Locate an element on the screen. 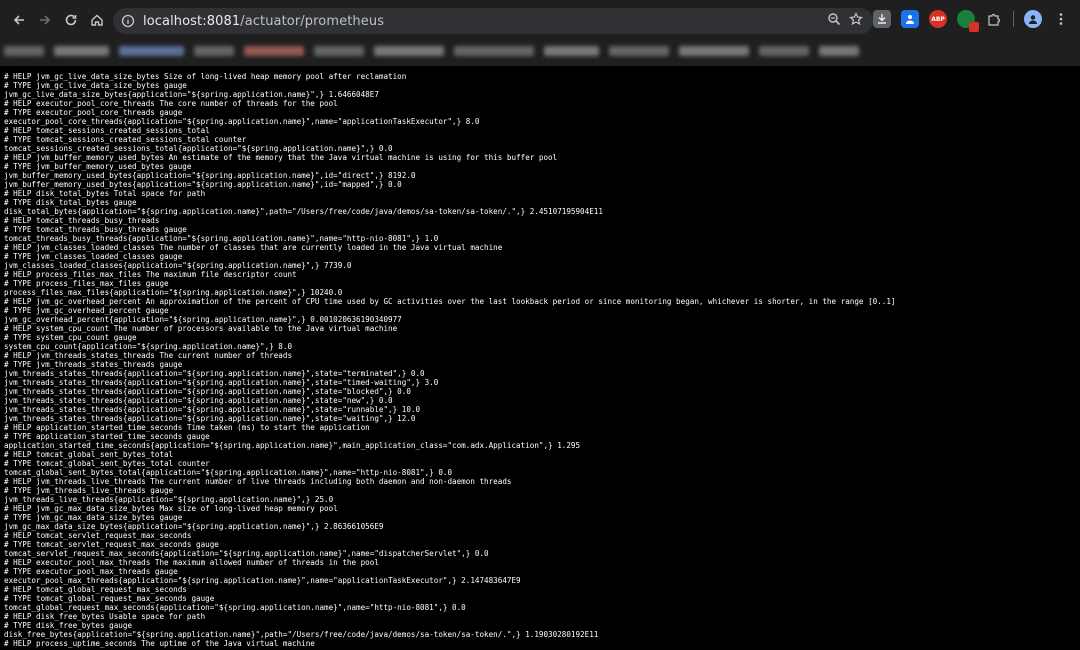 The width and height of the screenshot is (1080, 650). profile-avatar-icon is located at coordinates (1033, 19).